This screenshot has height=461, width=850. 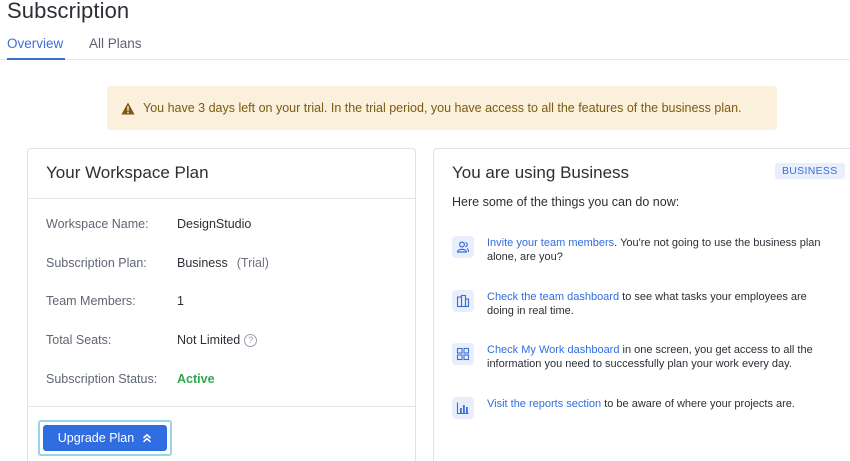 What do you see at coordinates (463, 247) in the screenshot?
I see `team-members-icon` at bounding box center [463, 247].